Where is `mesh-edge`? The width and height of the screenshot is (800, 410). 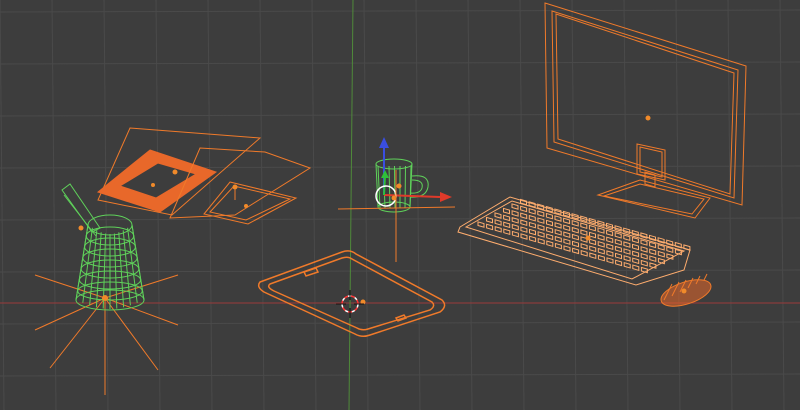 mesh-edge is located at coordinates (405, 187).